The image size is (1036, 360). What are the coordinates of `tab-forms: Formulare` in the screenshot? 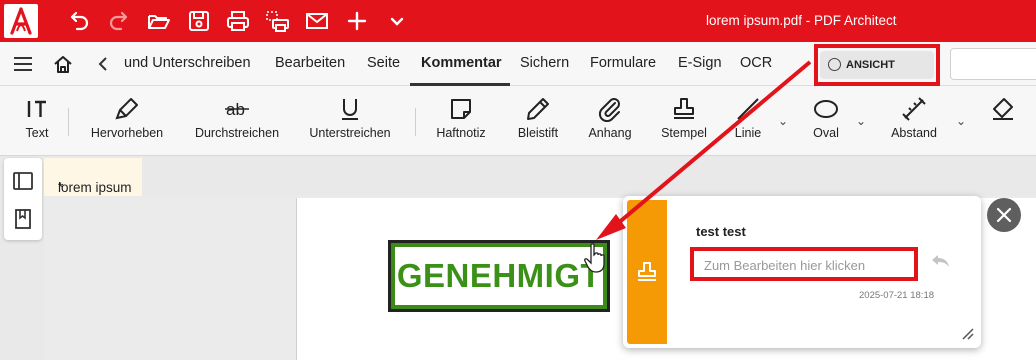 It's located at (623, 63).